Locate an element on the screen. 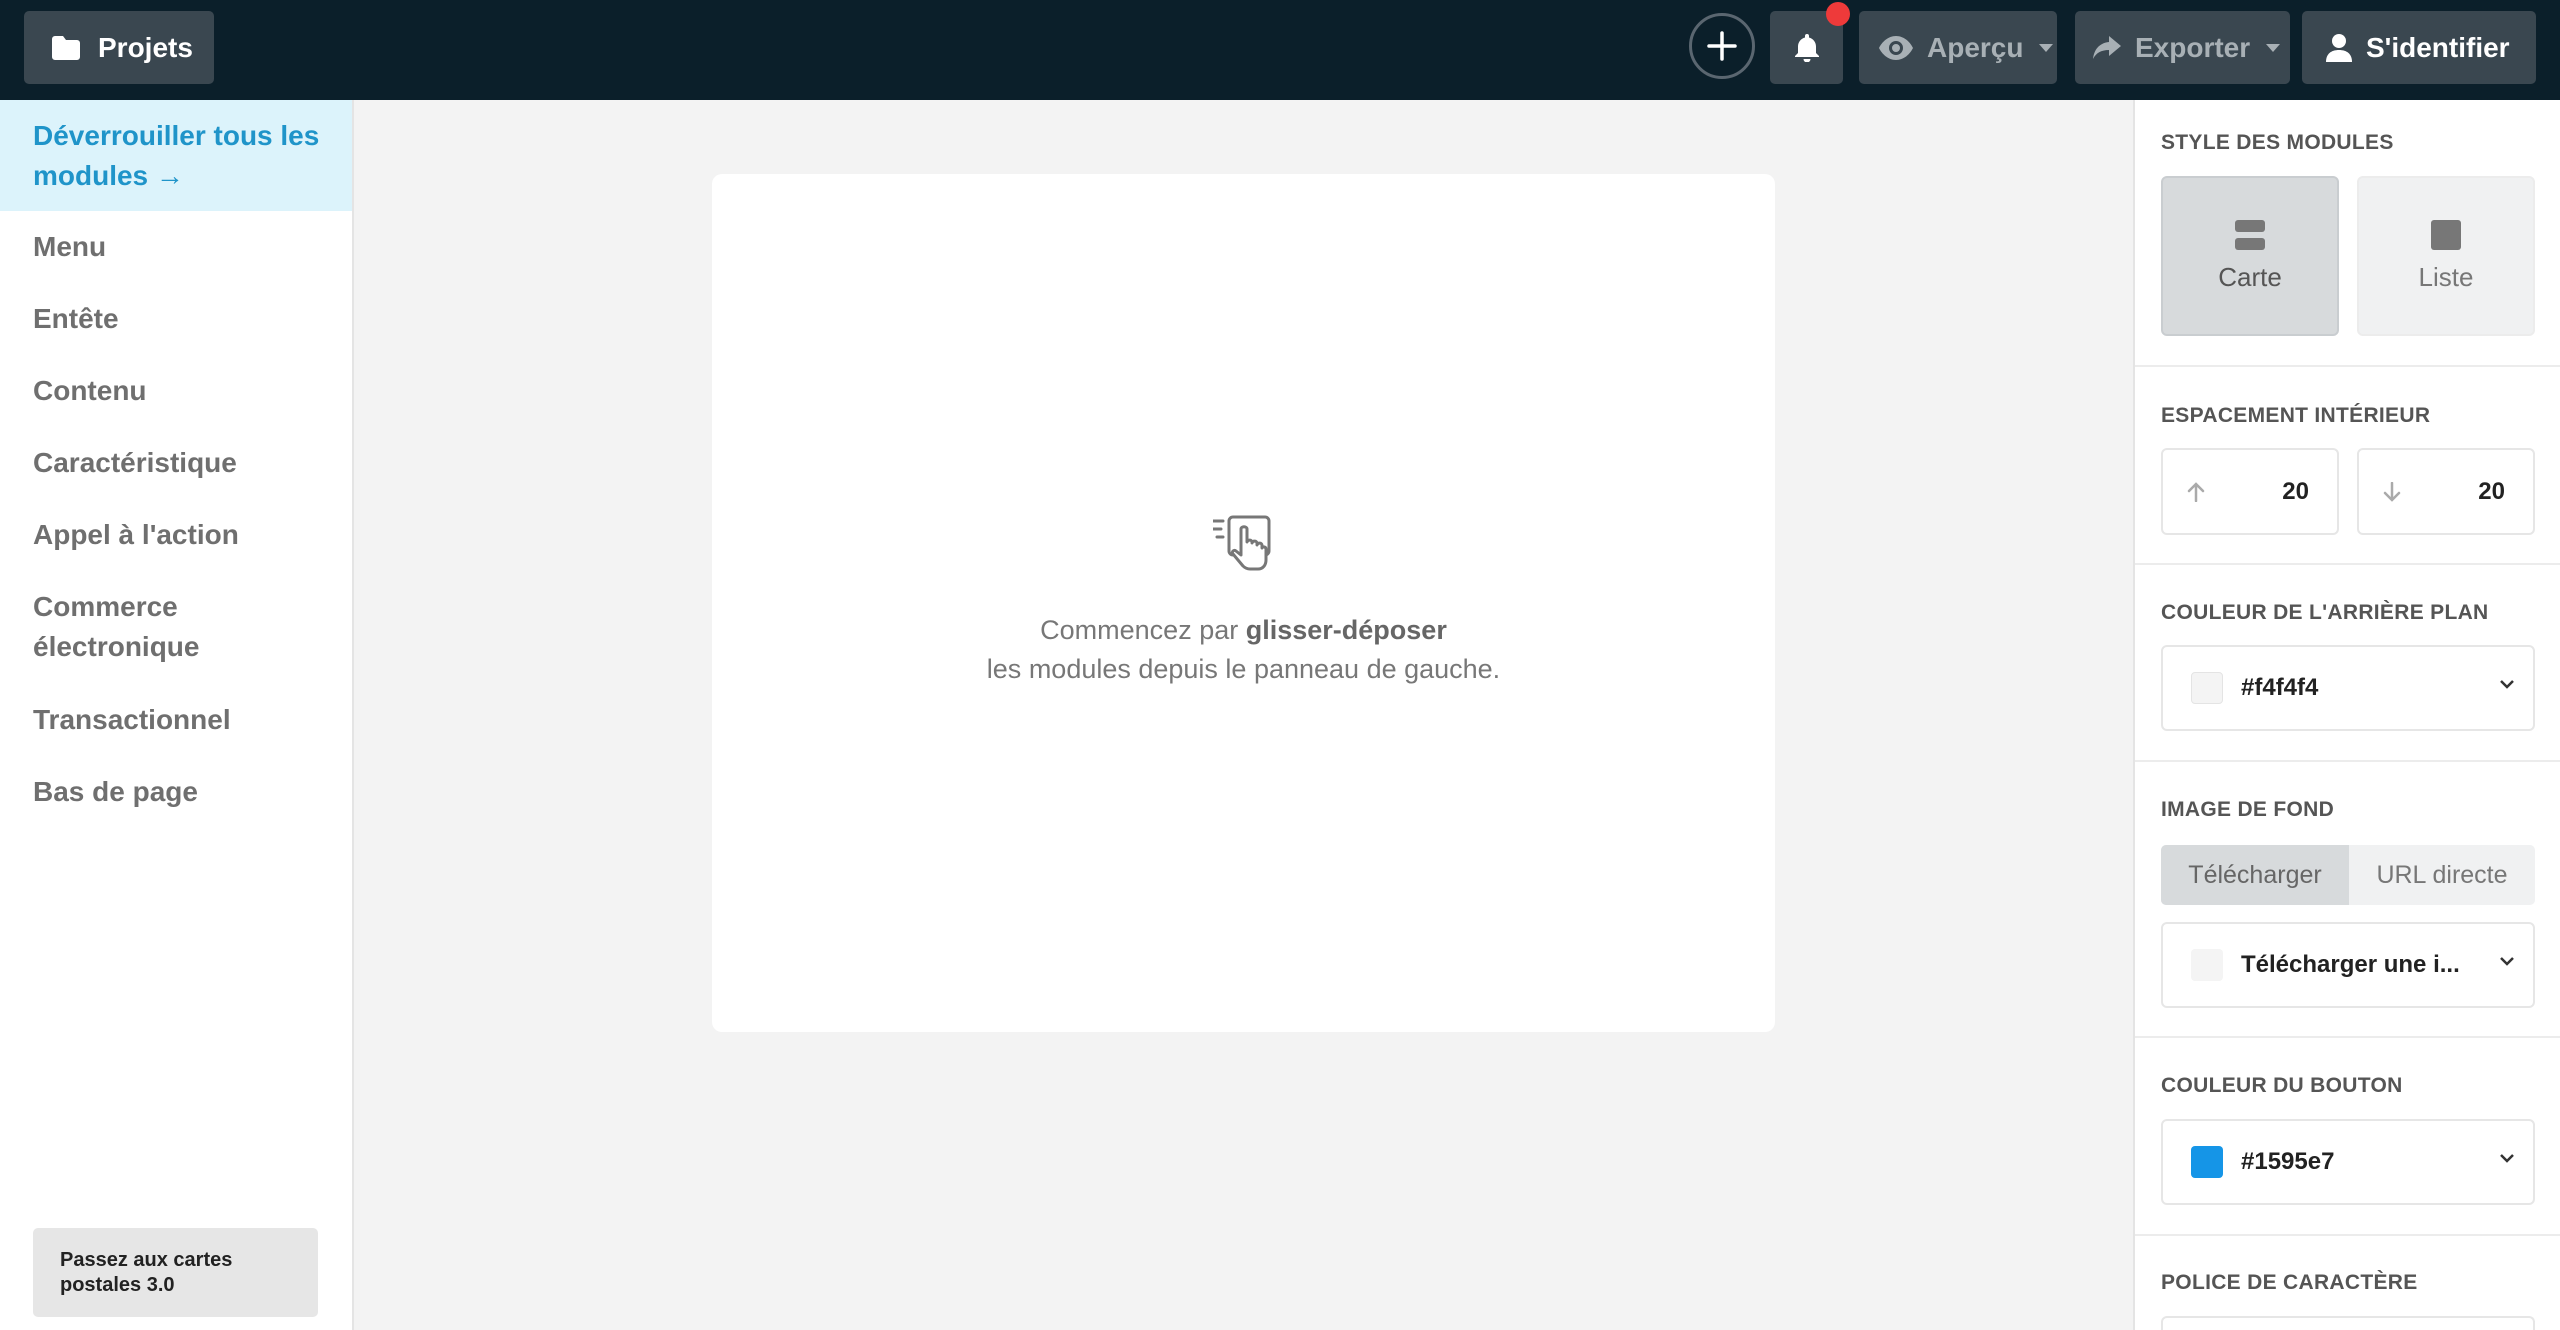 The width and height of the screenshot is (2560, 1330). sidebar-item-ecommerce: Commerce électronique is located at coordinates (133, 627).